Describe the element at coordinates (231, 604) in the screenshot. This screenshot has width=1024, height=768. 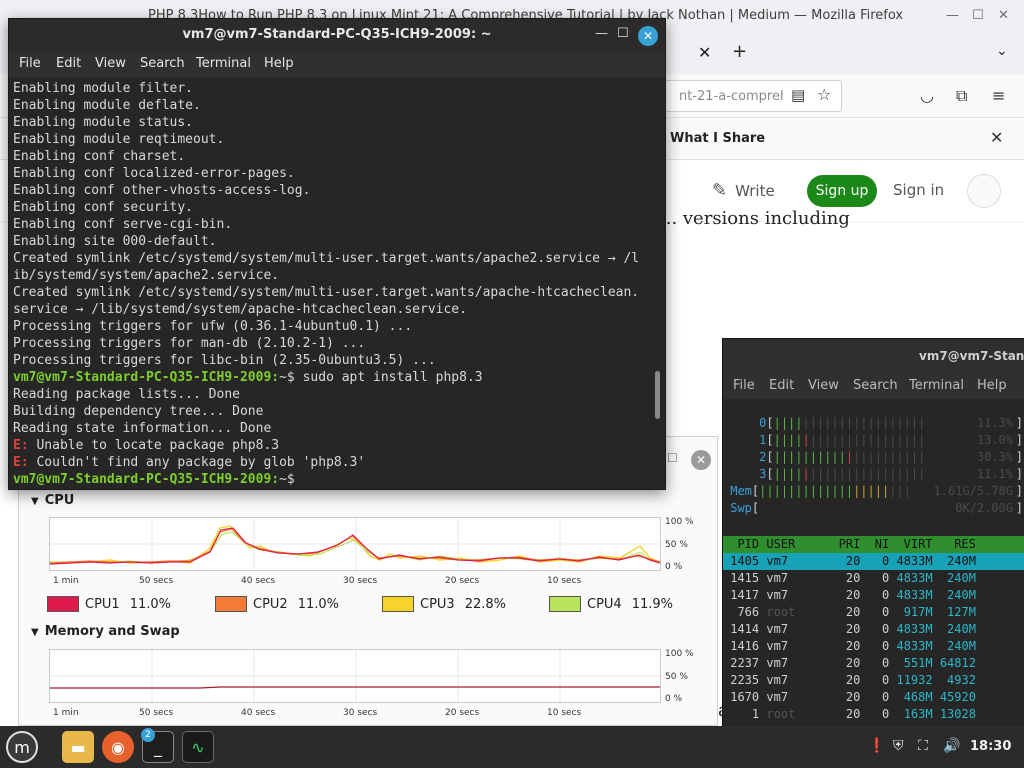
I see `cpu2-color-swatch` at that location.